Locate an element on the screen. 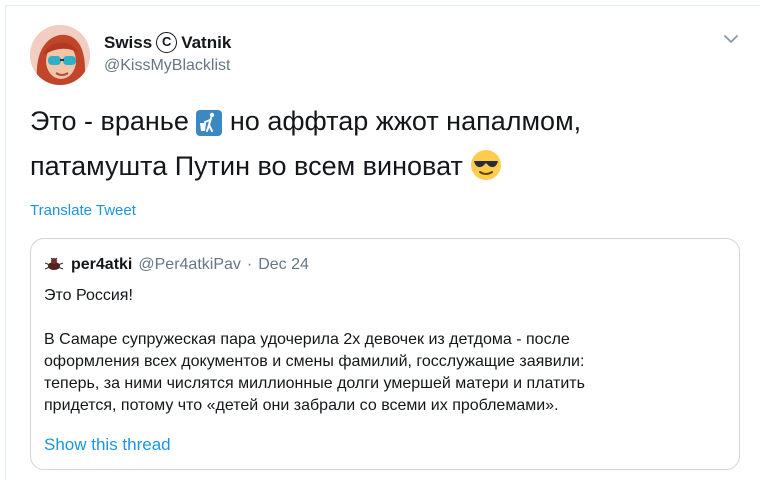 The height and width of the screenshot is (480, 760). quoted-tweet-header: per4atki @Per4atkiPav · Dec 24 is located at coordinates (176, 265).